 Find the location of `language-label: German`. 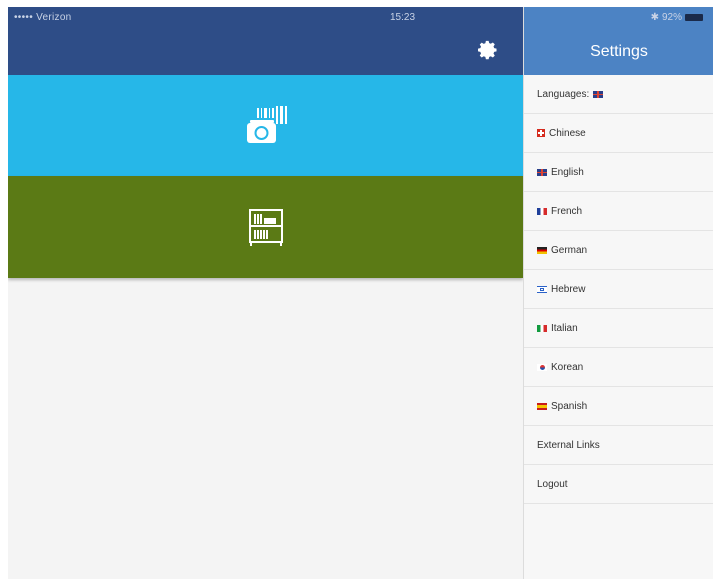

language-label: German is located at coordinates (569, 250).